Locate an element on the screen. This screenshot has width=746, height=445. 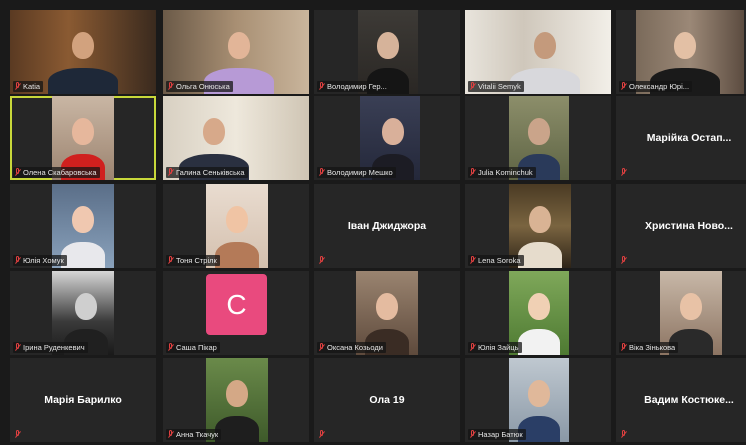
participant-name-label: Олена Скабаровська is located at coordinates (56, 172).